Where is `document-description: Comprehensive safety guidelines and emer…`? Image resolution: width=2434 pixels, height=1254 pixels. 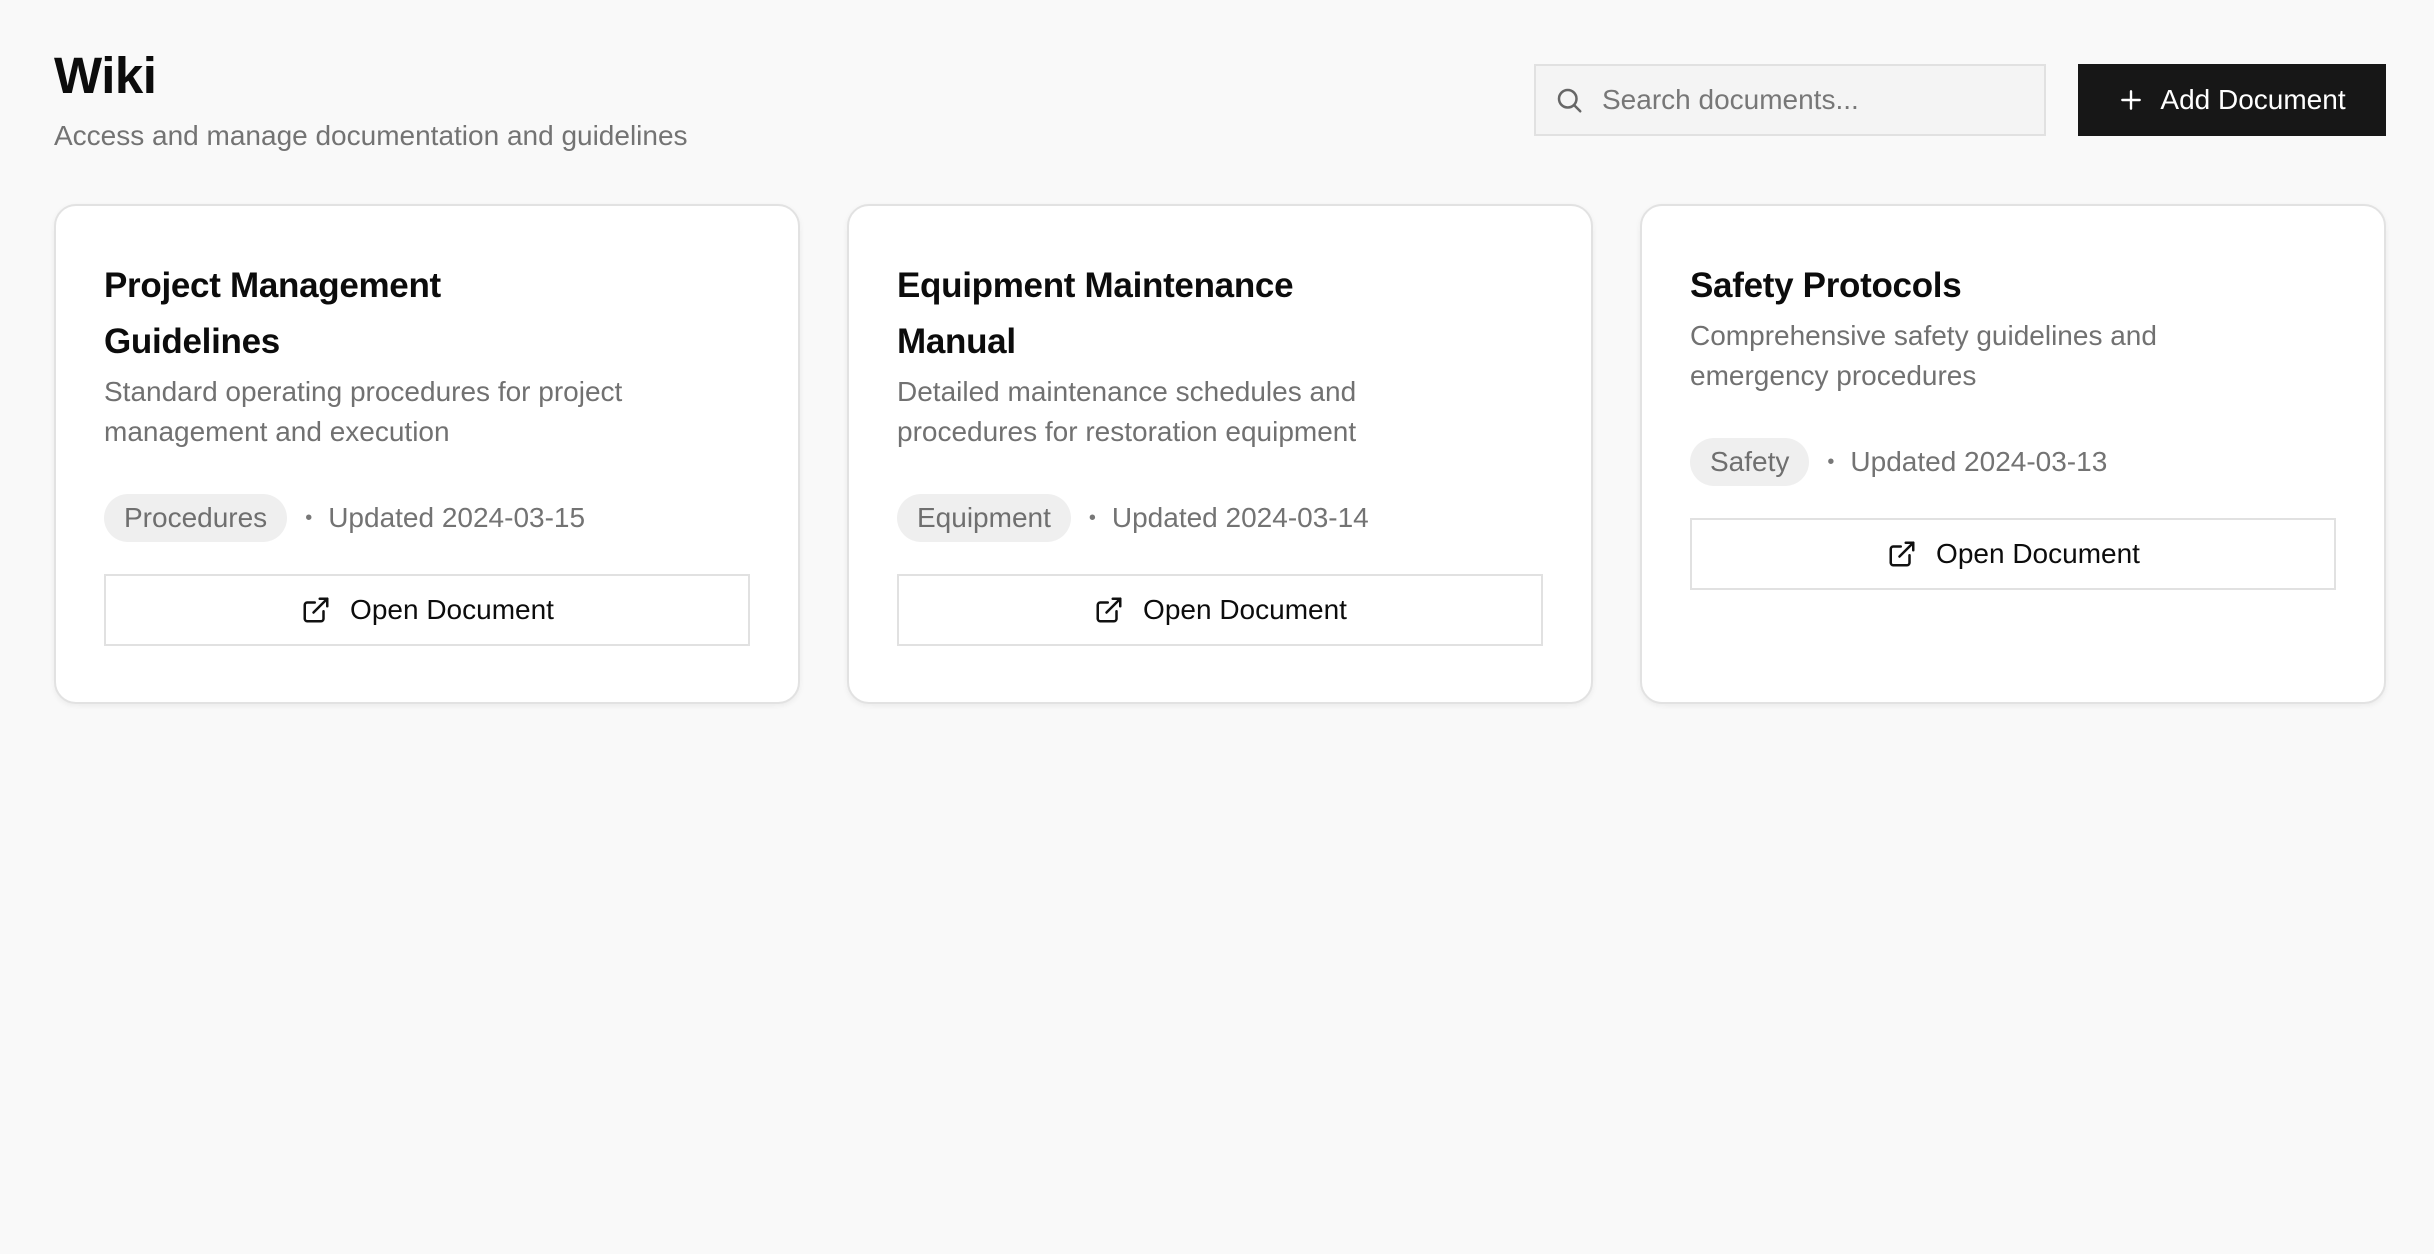 document-description: Comprehensive safety guidelines and emer… is located at coordinates (1923, 355).